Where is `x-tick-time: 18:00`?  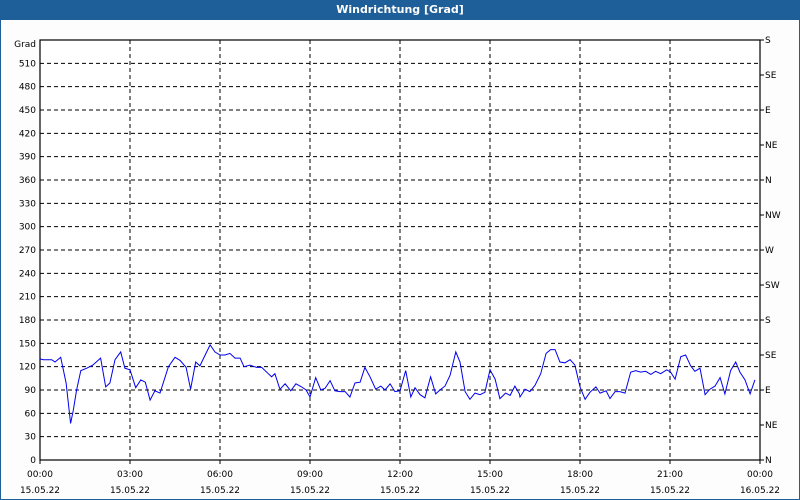 x-tick-time: 18:00 is located at coordinates (580, 475).